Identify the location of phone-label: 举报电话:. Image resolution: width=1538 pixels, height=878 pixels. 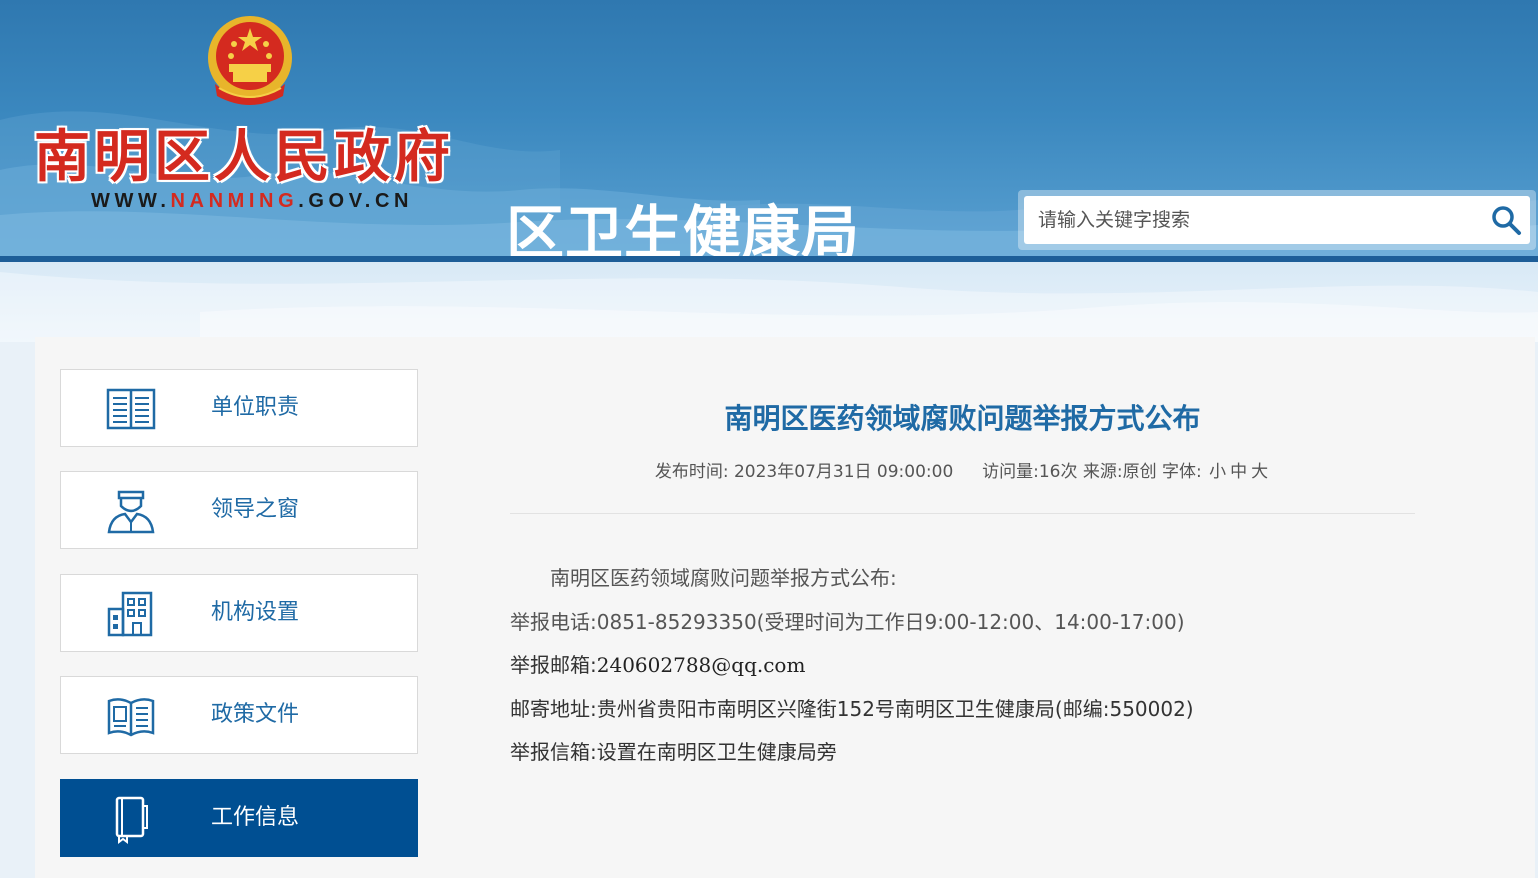
(553, 621).